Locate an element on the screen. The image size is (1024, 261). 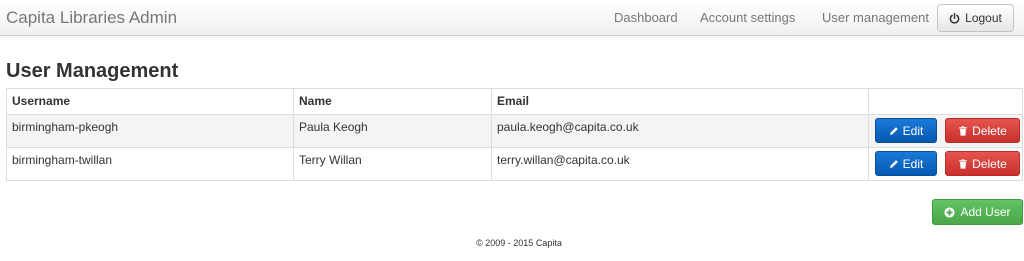
cell-email: terry.willan@capita.co.uk is located at coordinates (679, 164).